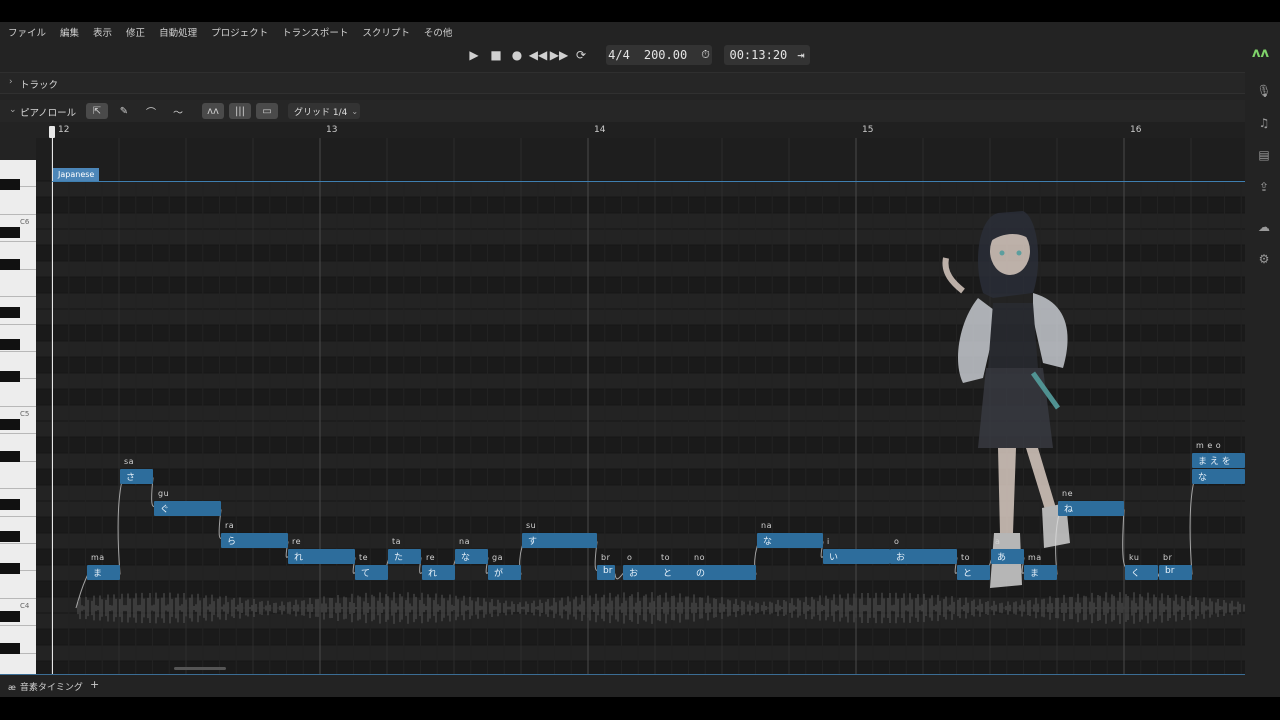 The image size is (1280, 720). I want to click on note: ぐ, so click(187, 508).